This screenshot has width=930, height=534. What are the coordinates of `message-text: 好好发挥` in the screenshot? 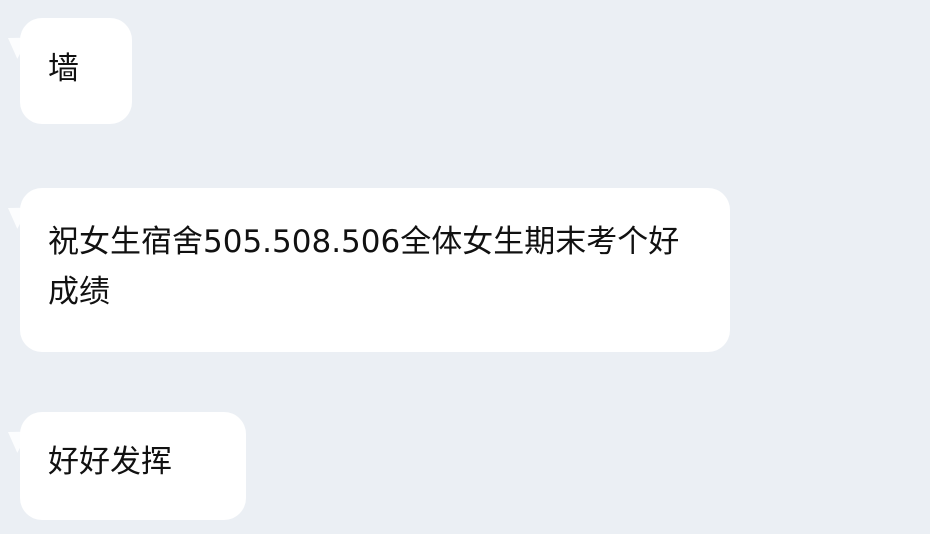 It's located at (110, 462).